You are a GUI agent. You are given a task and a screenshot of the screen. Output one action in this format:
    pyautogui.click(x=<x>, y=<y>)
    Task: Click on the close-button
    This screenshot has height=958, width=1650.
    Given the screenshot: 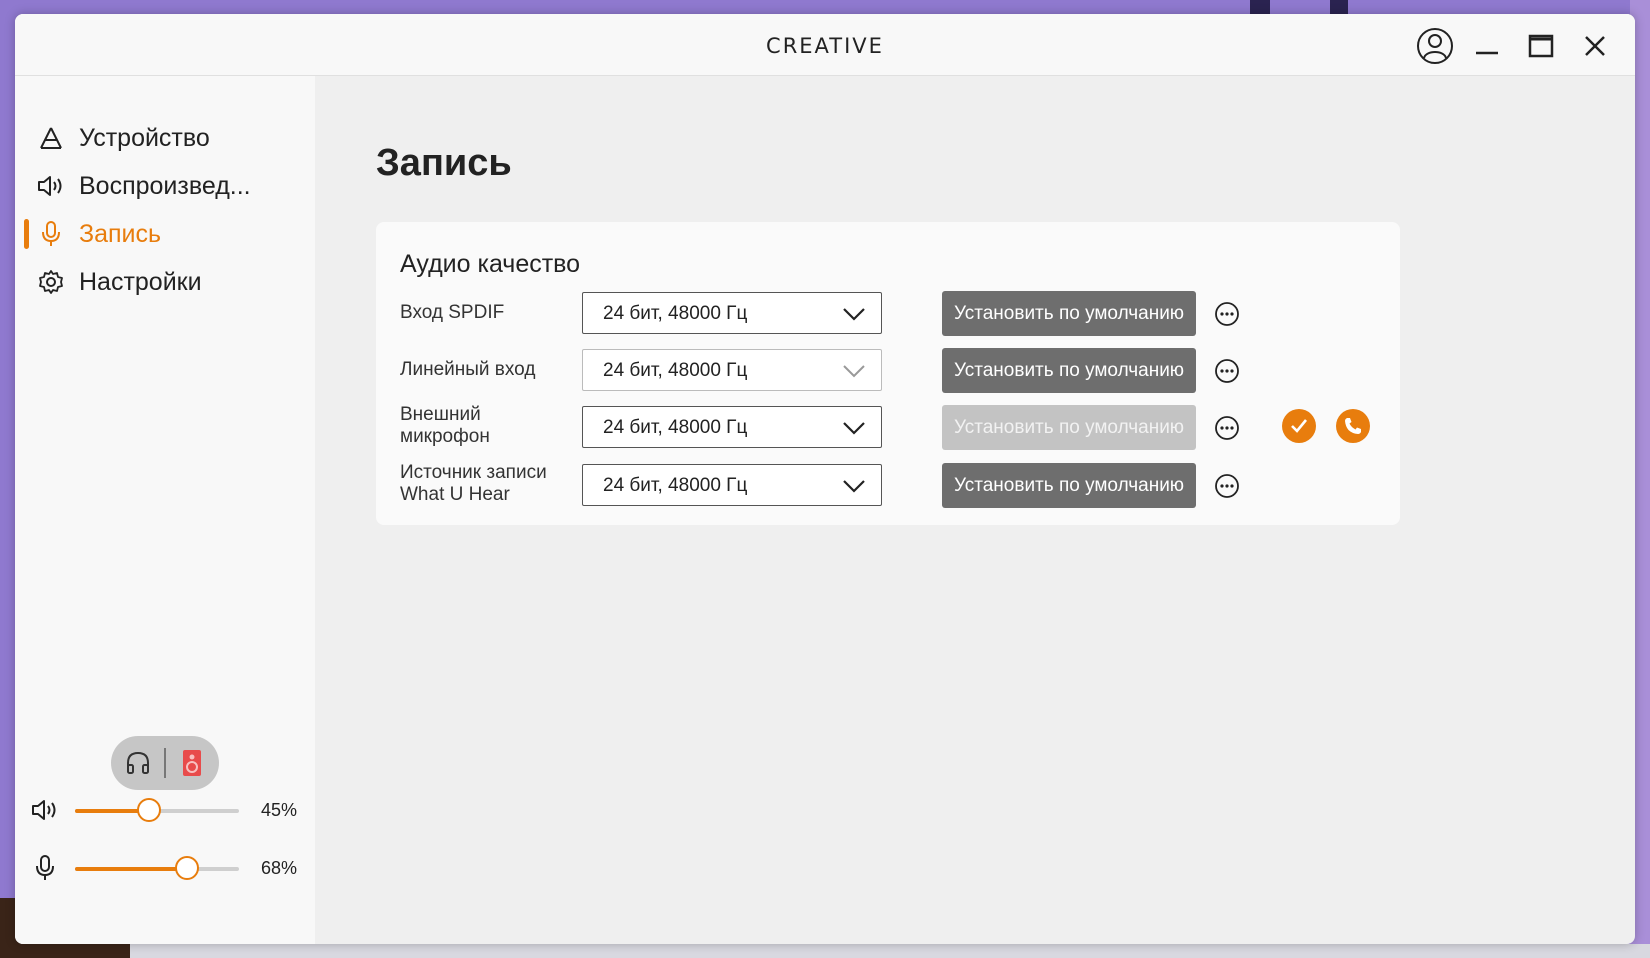 What is the action you would take?
    pyautogui.click(x=1595, y=46)
    